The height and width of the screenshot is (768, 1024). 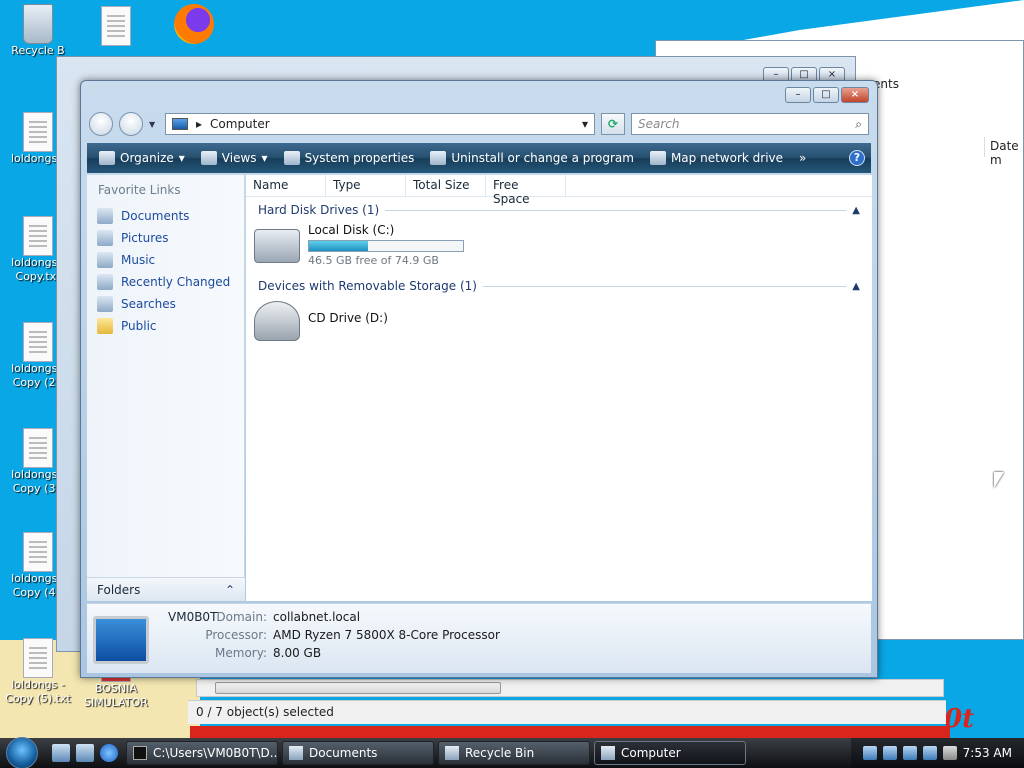 I want to click on desktop-icon-recycle-bin: Recycle B, so click(x=38, y=31).